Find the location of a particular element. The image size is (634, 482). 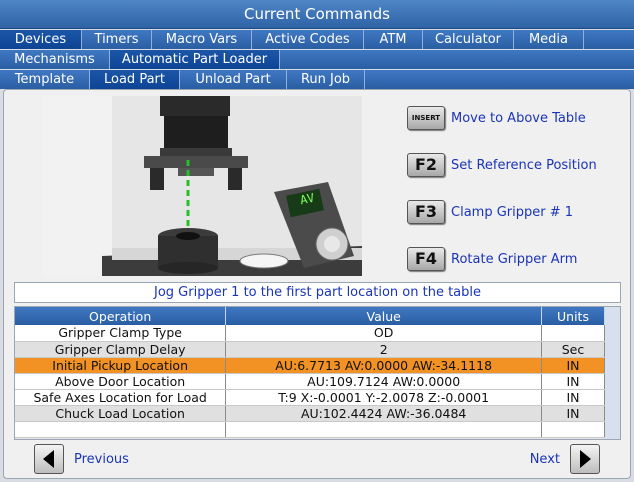

next-button: Next is located at coordinates (565, 459).